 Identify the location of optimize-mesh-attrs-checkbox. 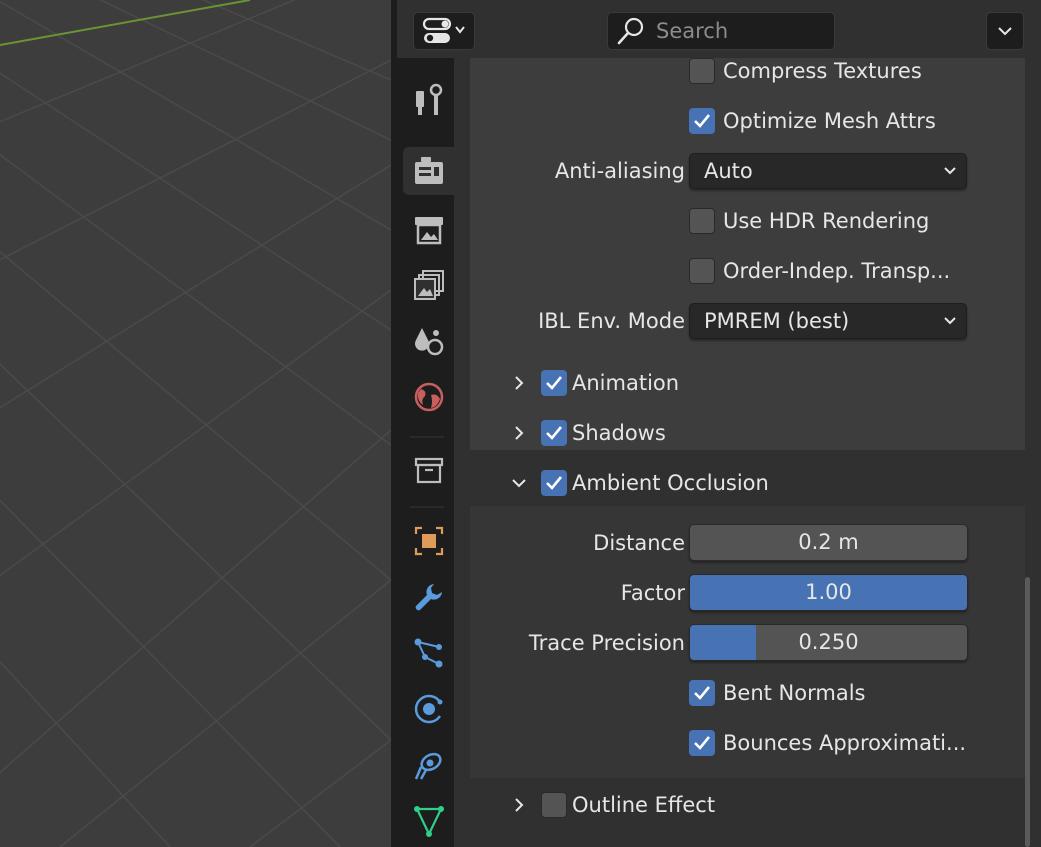
(702, 121).